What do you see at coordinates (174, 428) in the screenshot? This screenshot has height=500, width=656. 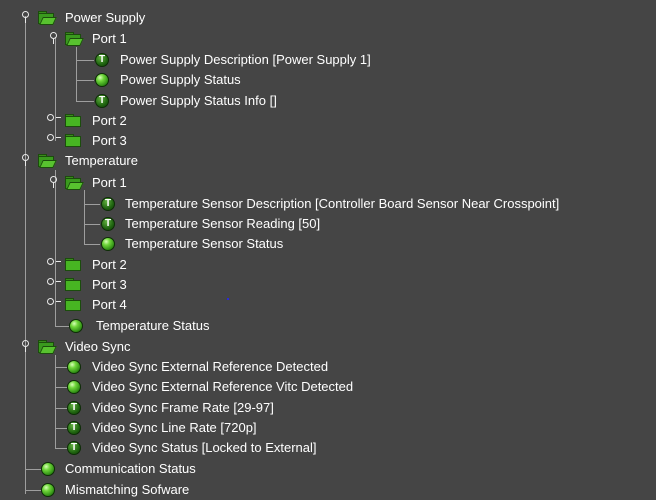 I see `node-label: Video Sync Line Rate [720p]` at bounding box center [174, 428].